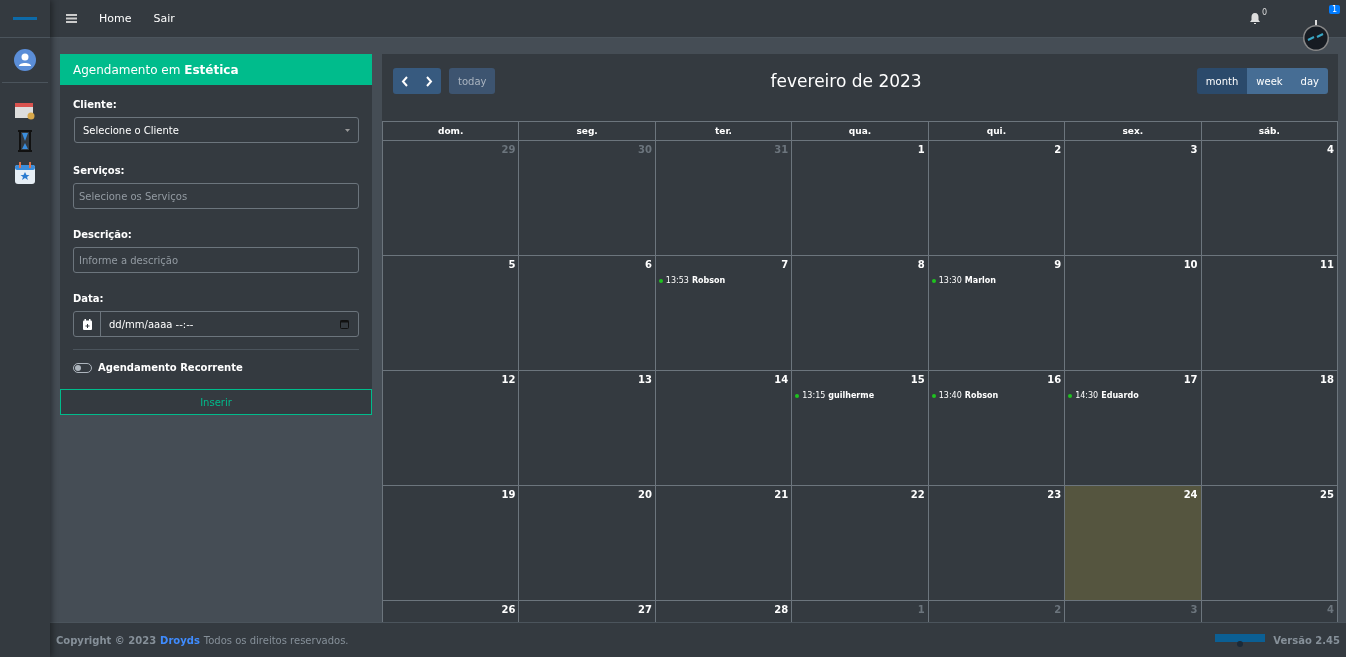 The image size is (1346, 657). What do you see at coordinates (1334, 9) in the screenshot?
I see `alert-badge: 1` at bounding box center [1334, 9].